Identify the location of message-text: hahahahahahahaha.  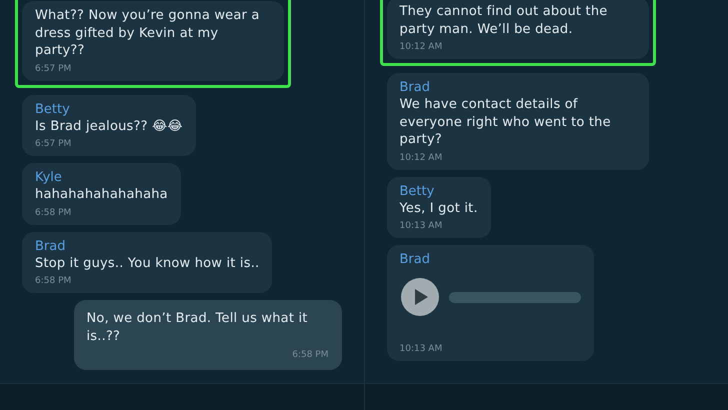
(101, 195).